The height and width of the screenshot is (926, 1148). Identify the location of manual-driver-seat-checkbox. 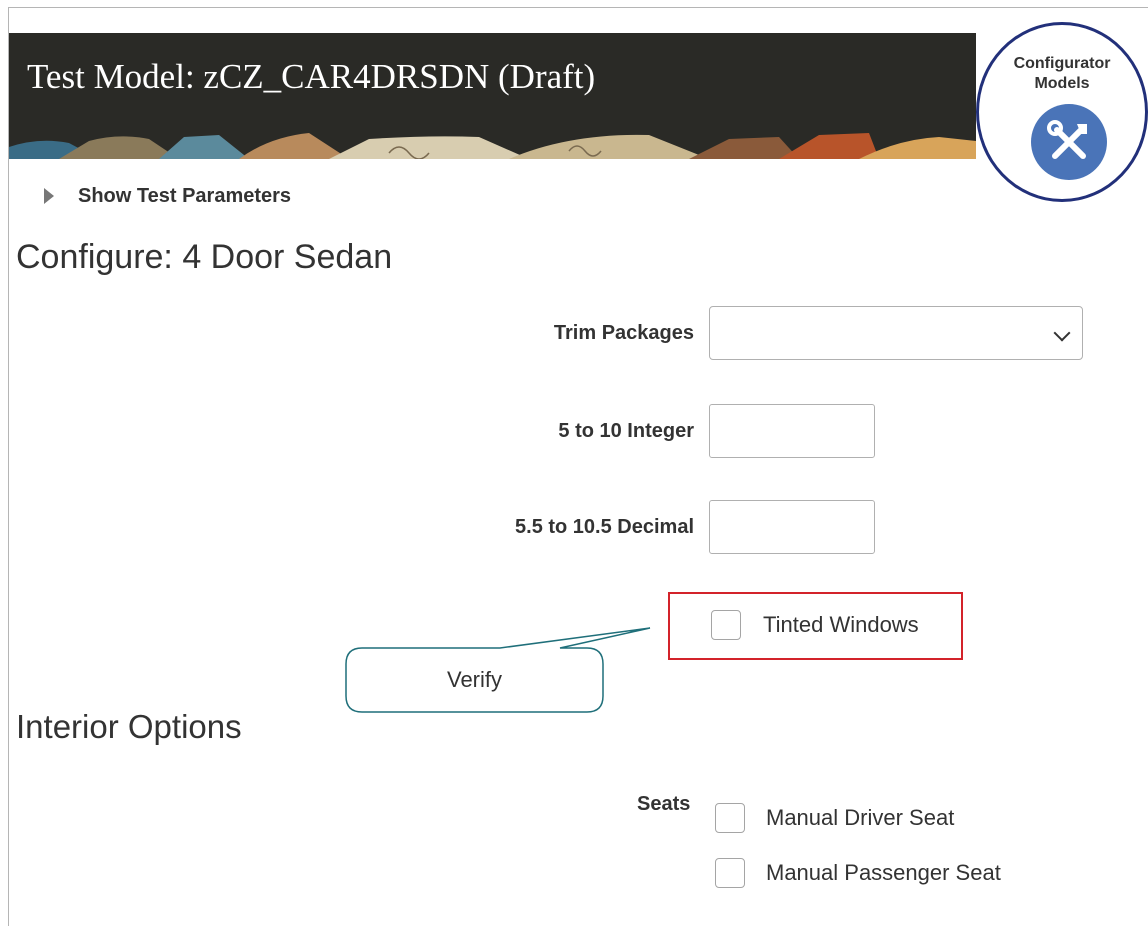
(730, 818).